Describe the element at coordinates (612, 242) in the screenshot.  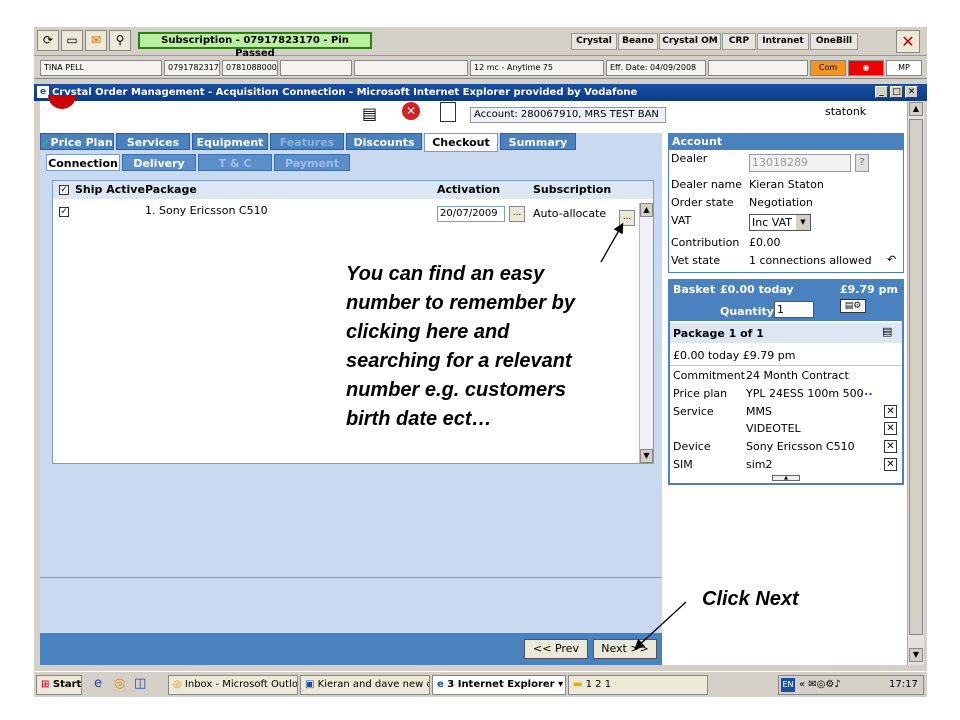
I see `arrow-to-search-button` at that location.